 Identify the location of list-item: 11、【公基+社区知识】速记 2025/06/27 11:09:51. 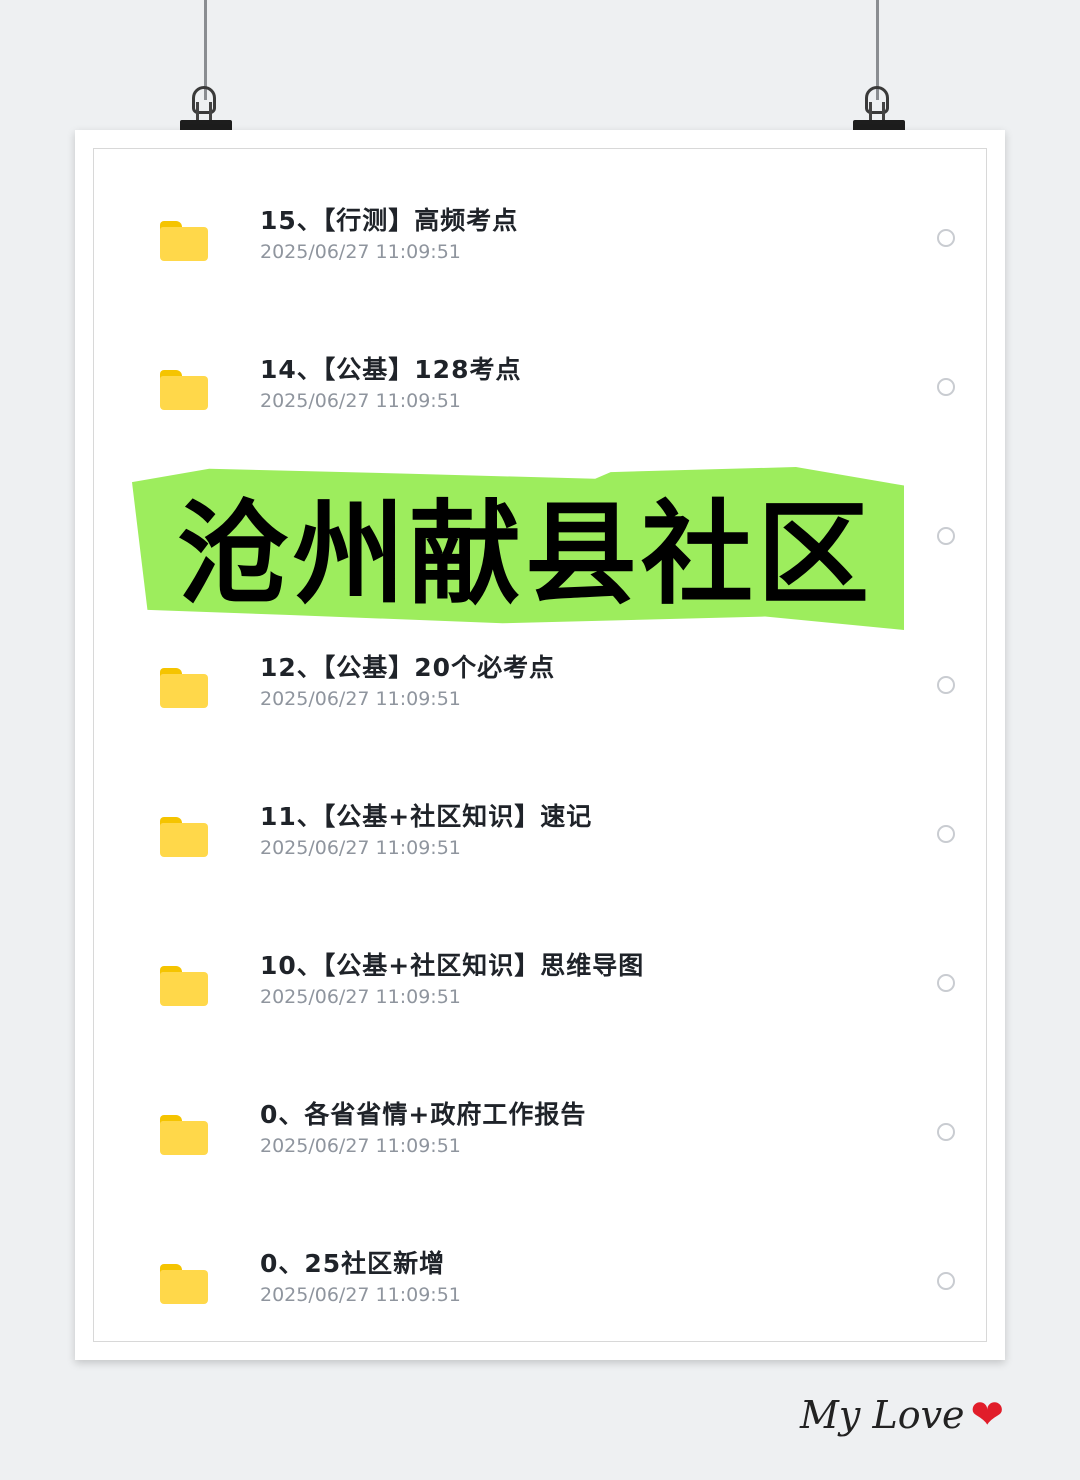
(540, 828).